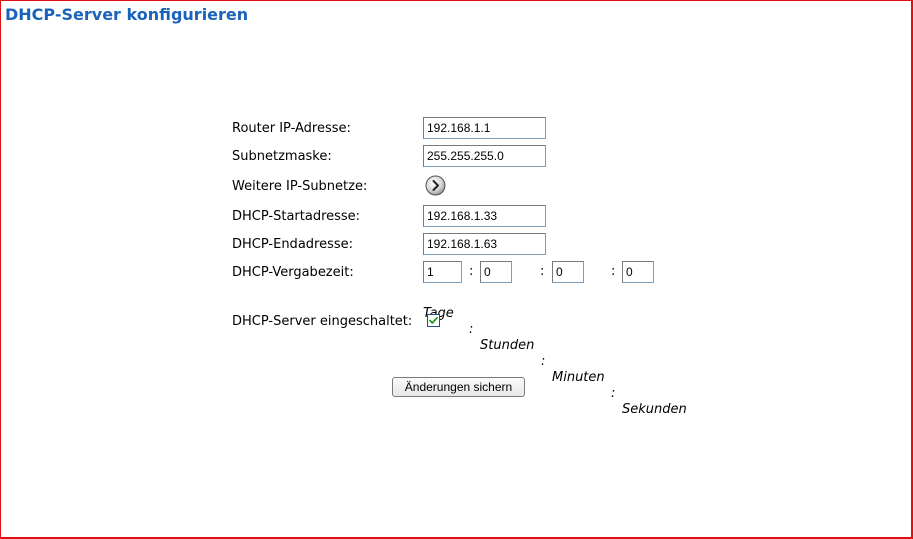  I want to click on checkmark-icon, so click(433, 320).